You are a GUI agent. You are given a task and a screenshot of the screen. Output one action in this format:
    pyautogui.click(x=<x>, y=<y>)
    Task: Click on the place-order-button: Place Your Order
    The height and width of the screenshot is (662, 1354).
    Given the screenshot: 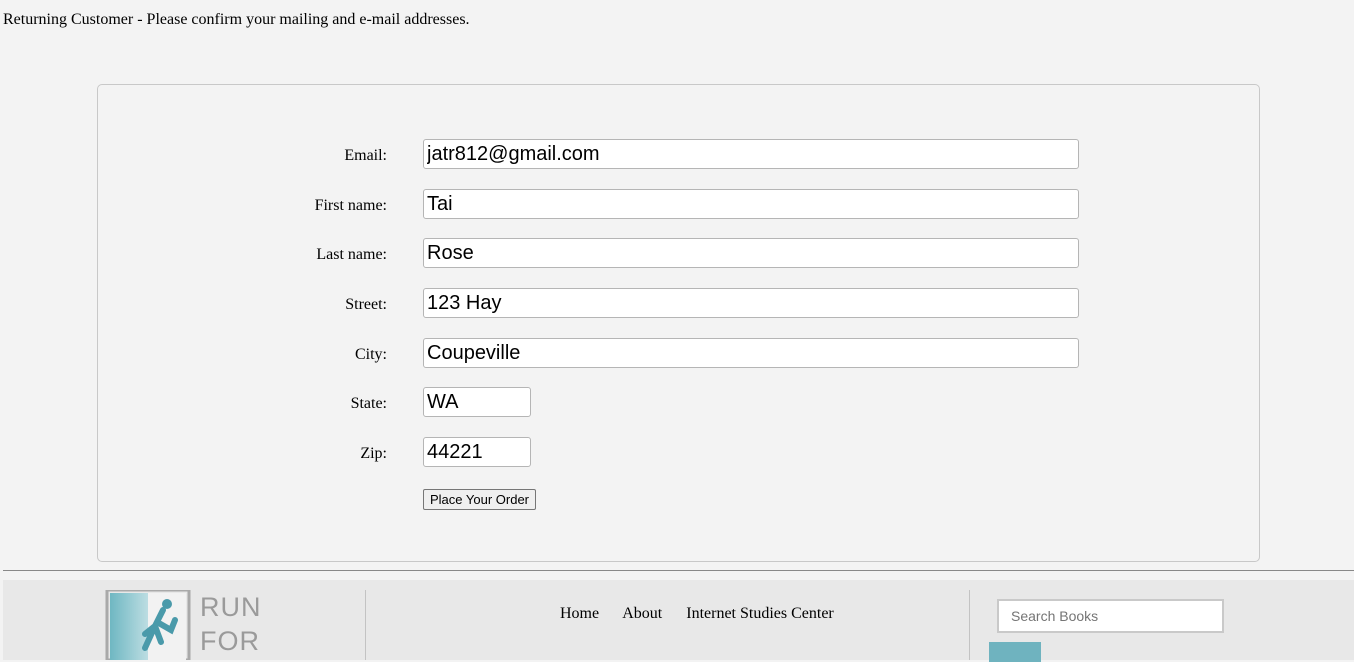 What is the action you would take?
    pyautogui.click(x=480, y=499)
    